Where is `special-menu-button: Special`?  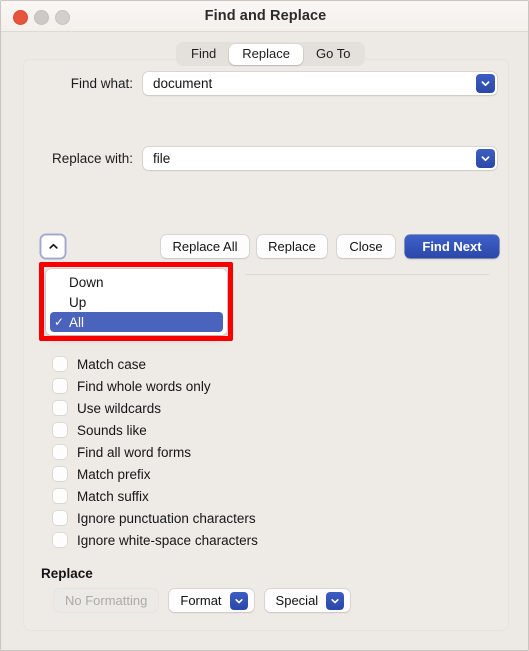 special-menu-button: Special is located at coordinates (307, 600).